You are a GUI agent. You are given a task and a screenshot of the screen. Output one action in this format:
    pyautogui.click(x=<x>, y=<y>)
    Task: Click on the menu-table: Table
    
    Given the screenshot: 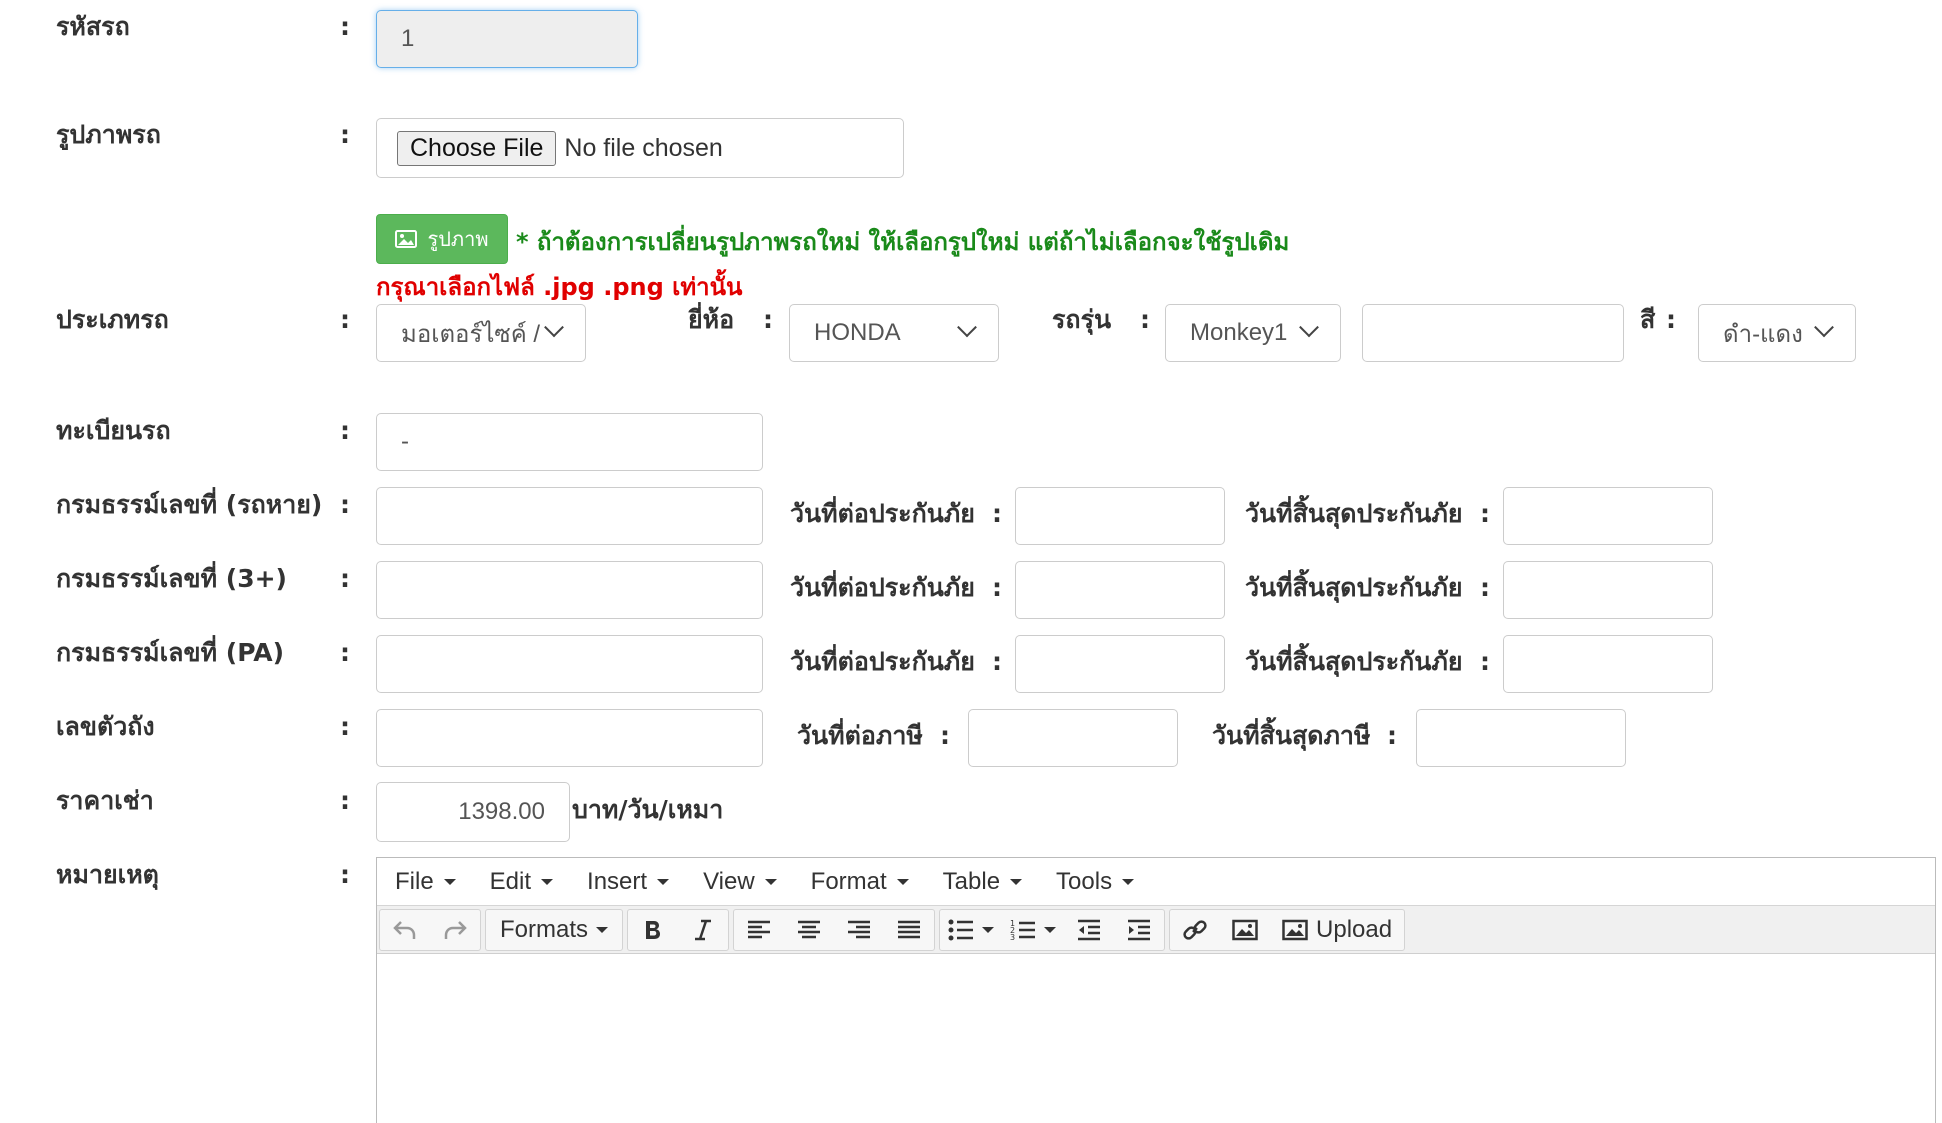 What is the action you would take?
    pyautogui.click(x=982, y=882)
    